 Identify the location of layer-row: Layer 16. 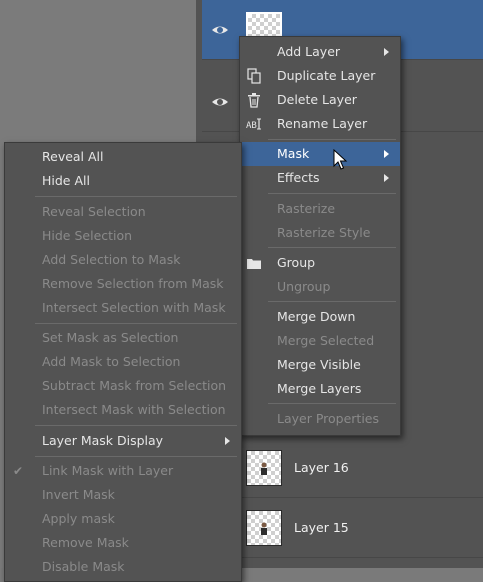
(342, 468).